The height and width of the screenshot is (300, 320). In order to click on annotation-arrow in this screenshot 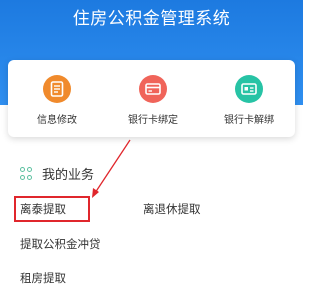, I will do `click(111, 168)`.